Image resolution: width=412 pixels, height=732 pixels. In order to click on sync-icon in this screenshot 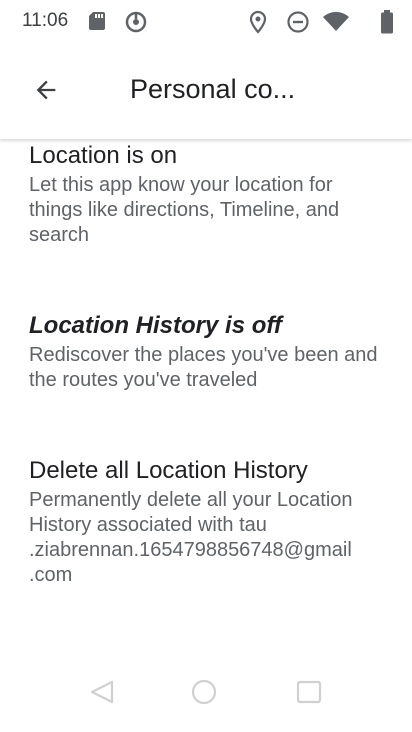, I will do `click(136, 24)`.